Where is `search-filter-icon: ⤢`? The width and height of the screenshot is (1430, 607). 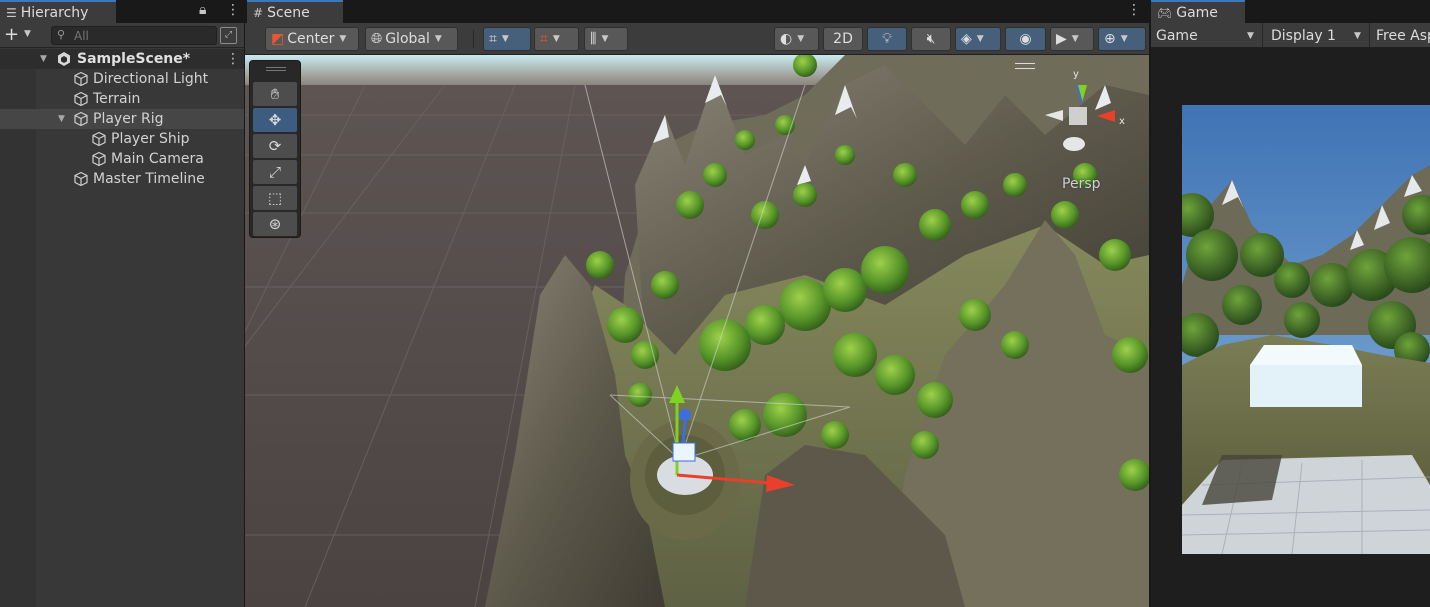 search-filter-icon: ⤢ is located at coordinates (228, 35).